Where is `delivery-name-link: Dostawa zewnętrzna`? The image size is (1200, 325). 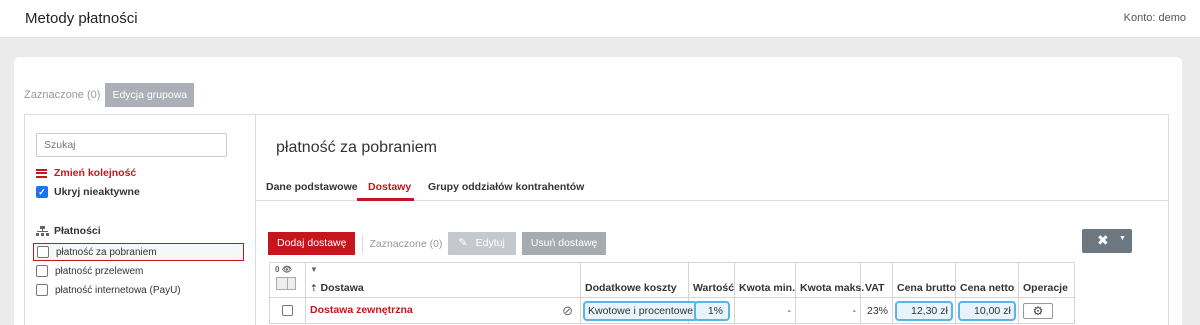 delivery-name-link: Dostawa zewnętrzna is located at coordinates (361, 310).